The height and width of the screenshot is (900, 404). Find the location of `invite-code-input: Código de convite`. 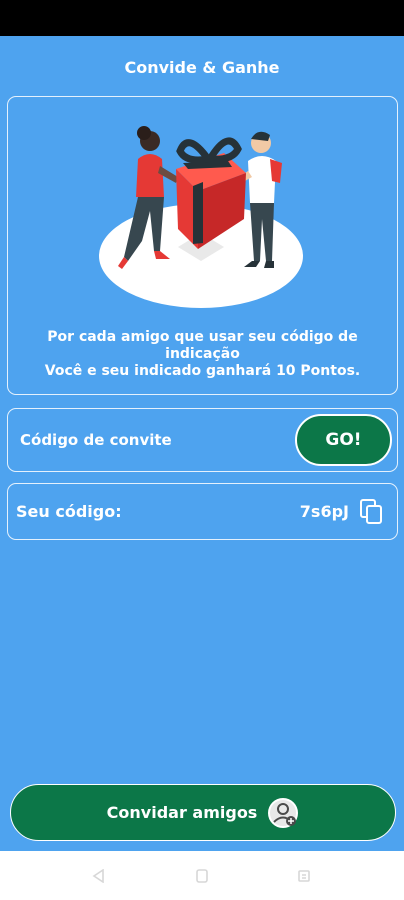

invite-code-input: Código de convite is located at coordinates (96, 440).